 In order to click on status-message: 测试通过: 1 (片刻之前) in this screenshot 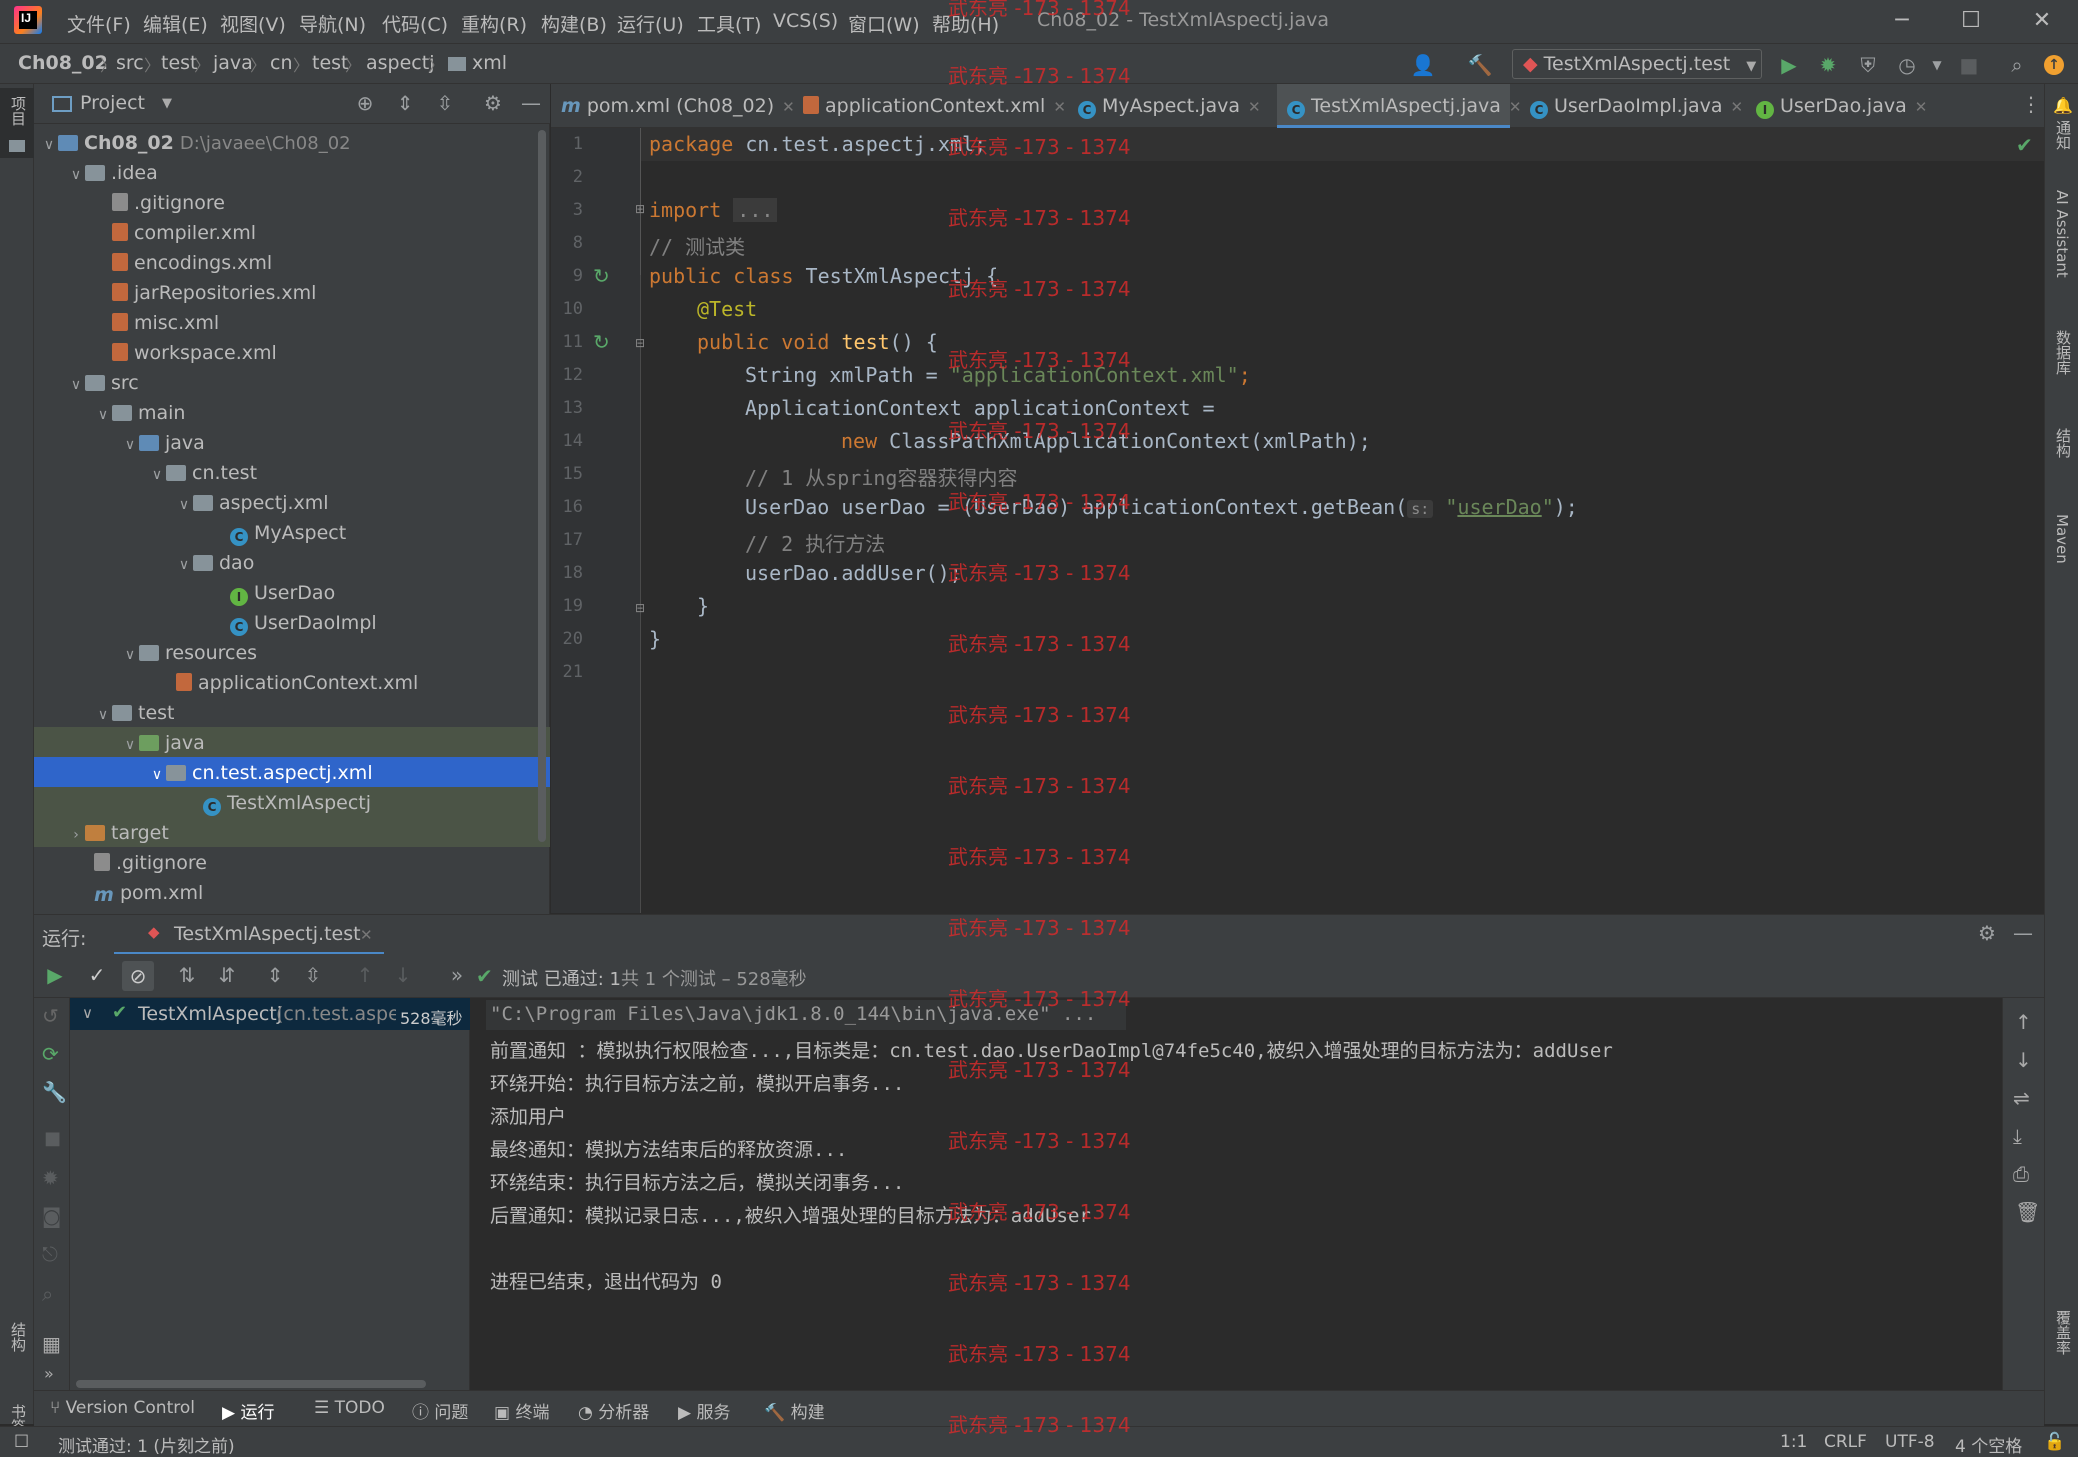, I will do `click(146, 1444)`.